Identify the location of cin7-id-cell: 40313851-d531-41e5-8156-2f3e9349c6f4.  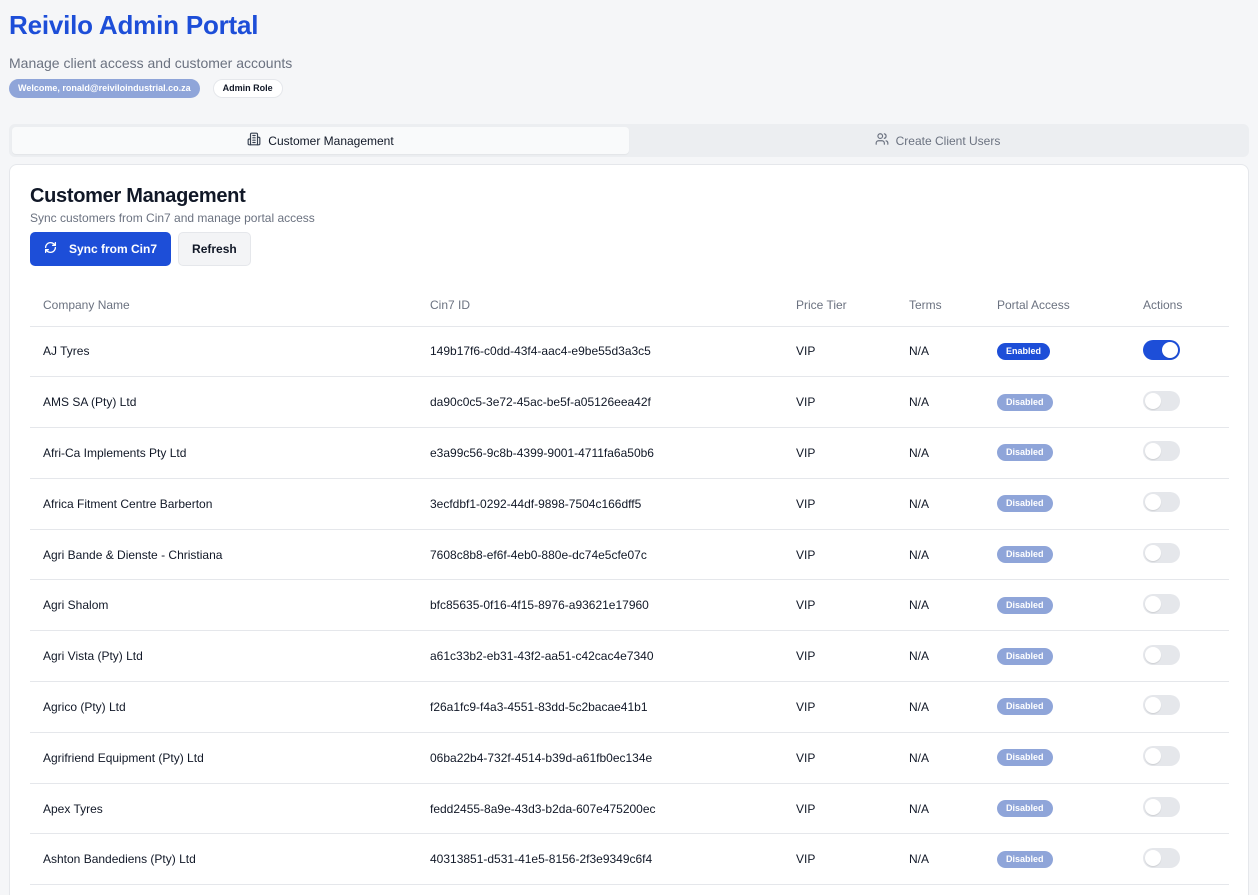
(600, 859).